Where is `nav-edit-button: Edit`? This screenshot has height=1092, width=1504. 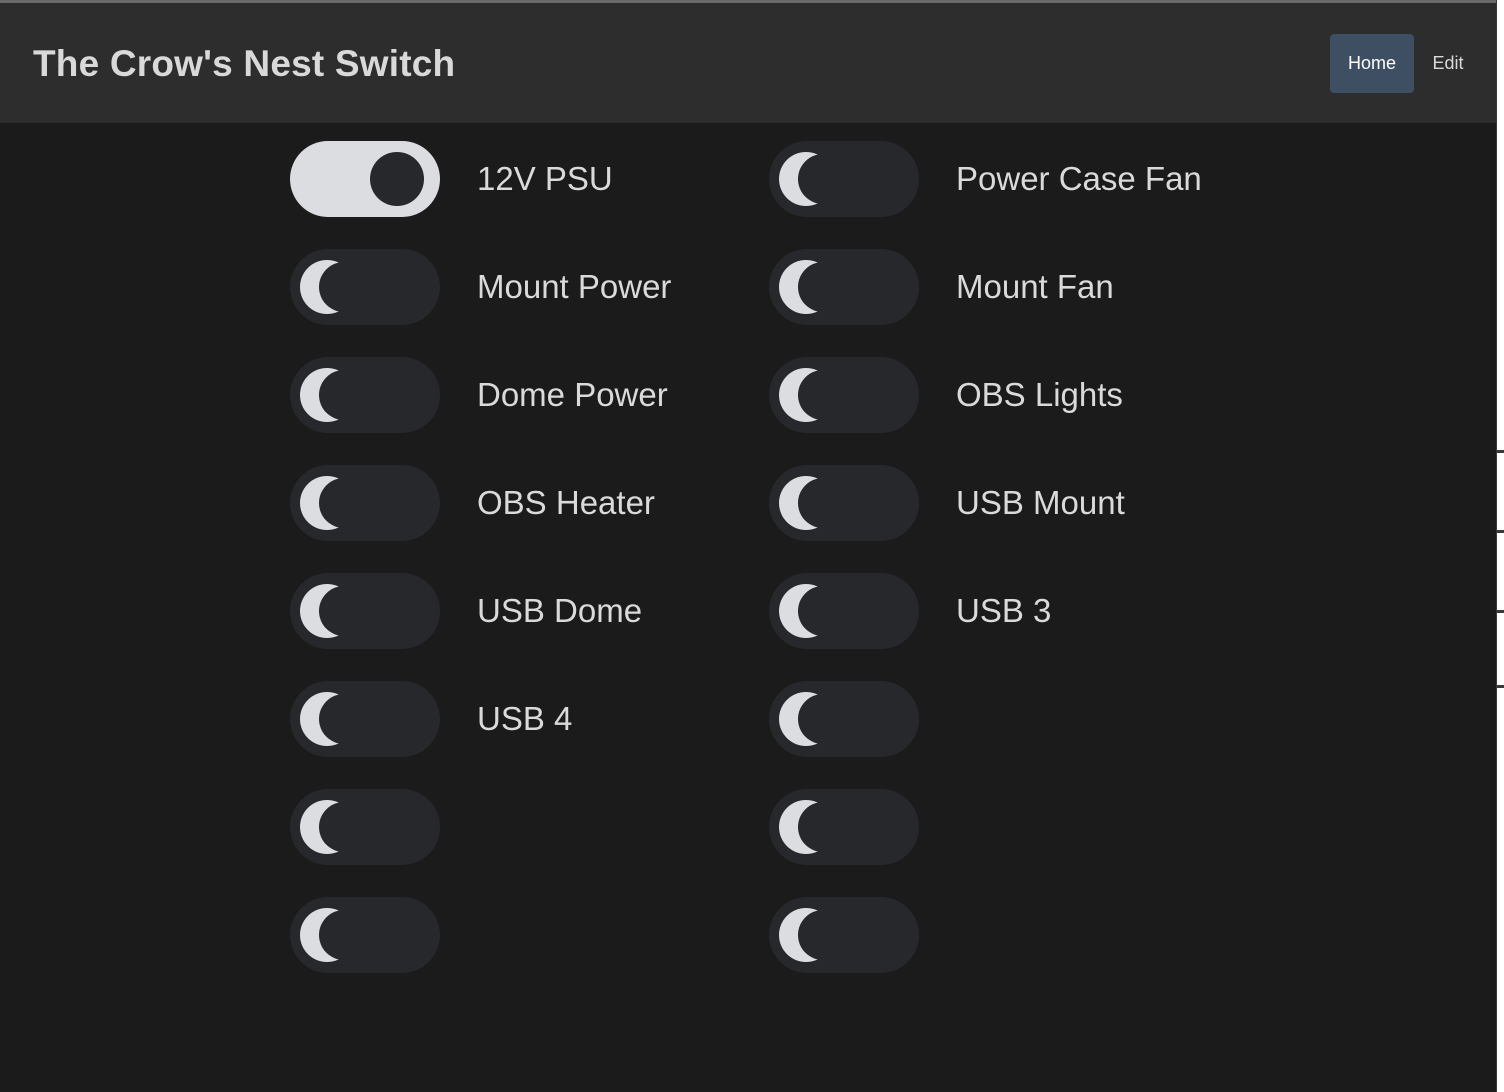
nav-edit-button: Edit is located at coordinates (1448, 63).